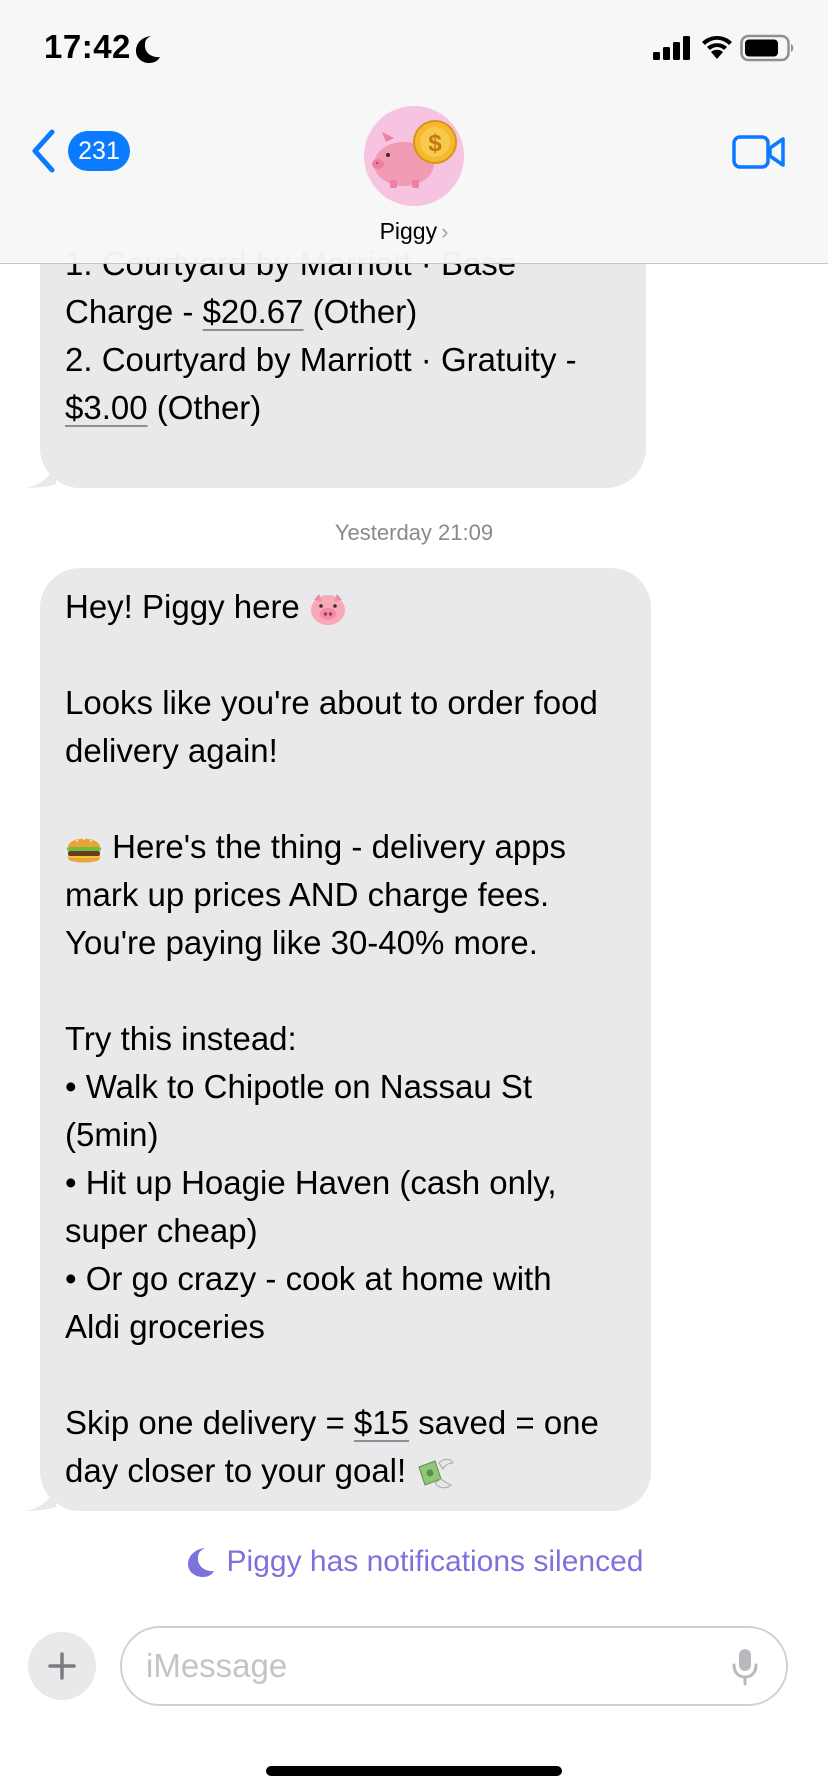  I want to click on message-line: $3.00 (Other), so click(342, 408).